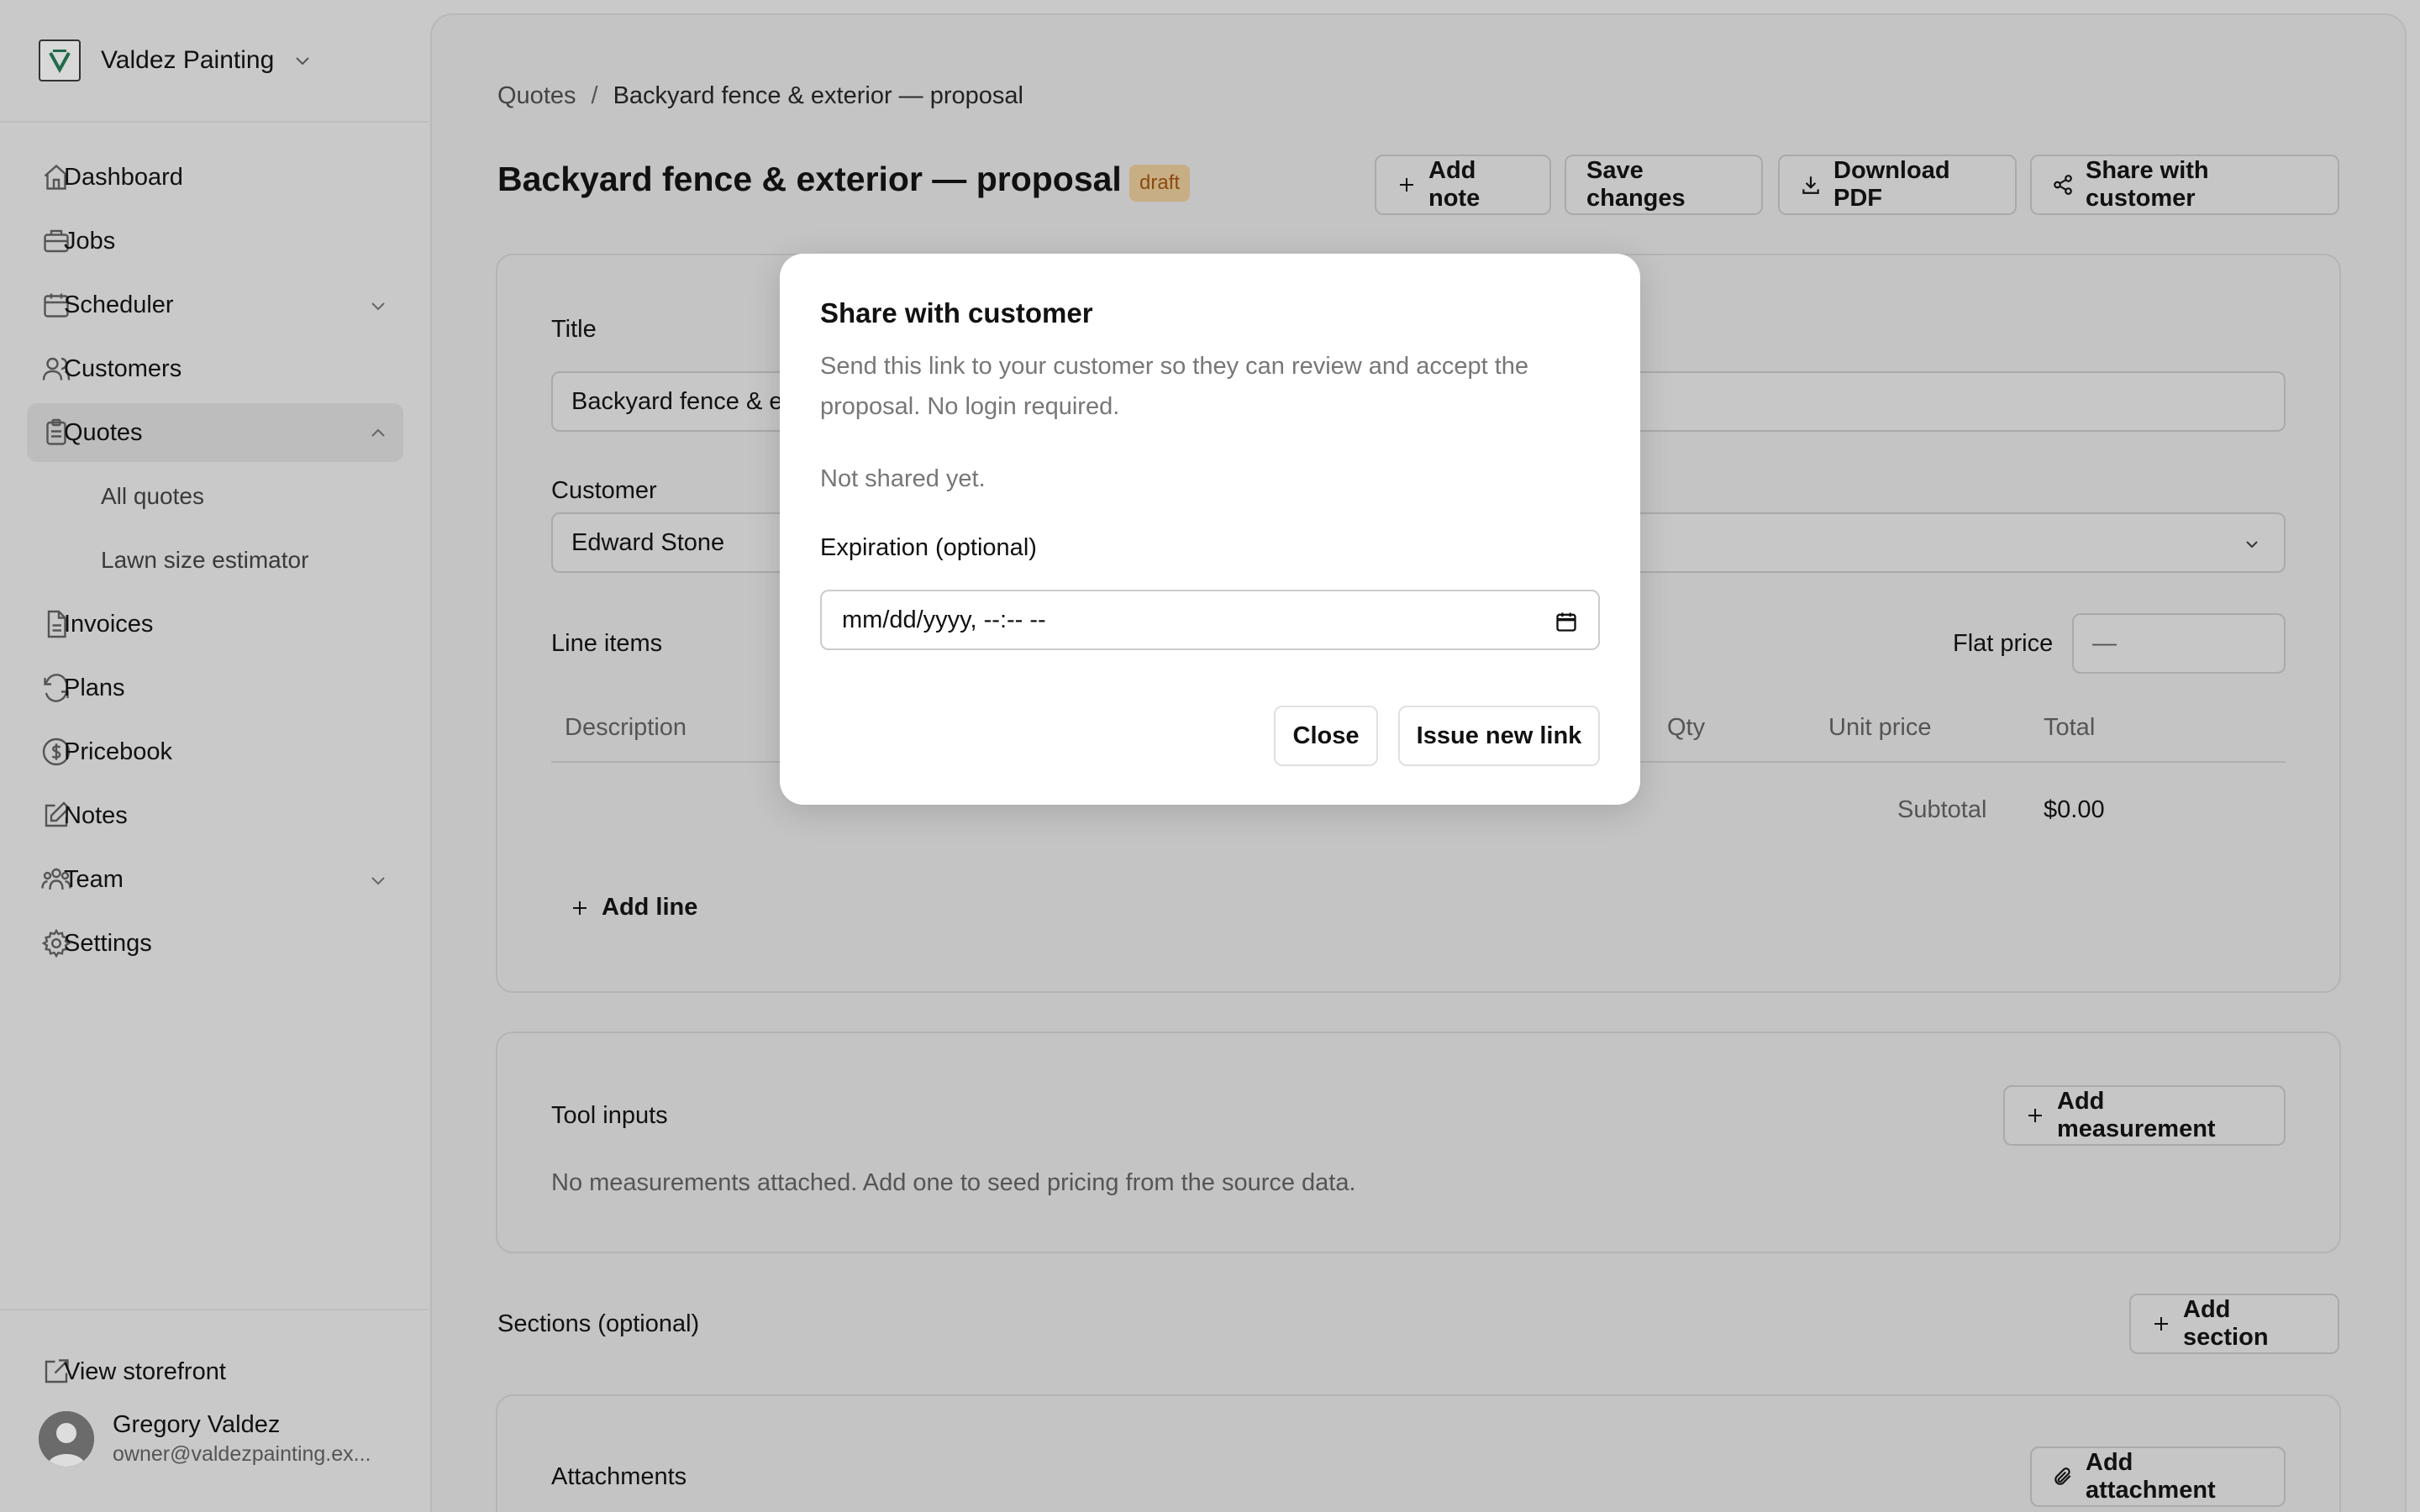 The width and height of the screenshot is (2420, 1512). I want to click on calendar-icon, so click(1566, 621).